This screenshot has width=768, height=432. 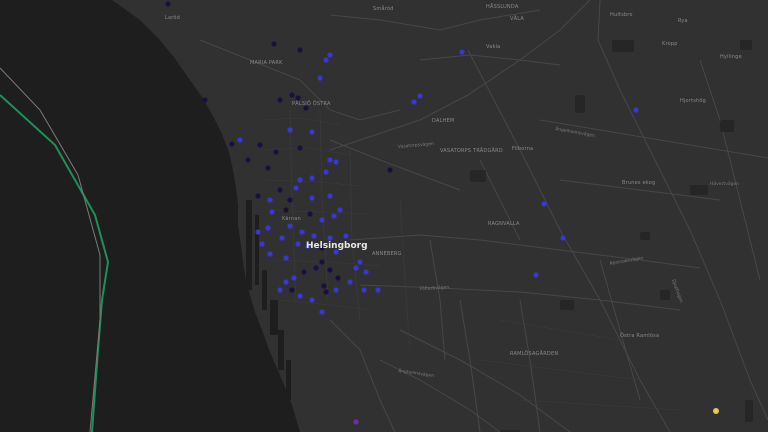 What do you see at coordinates (443, 121) in the screenshot?
I see `label-dalhem: DALHEM` at bounding box center [443, 121].